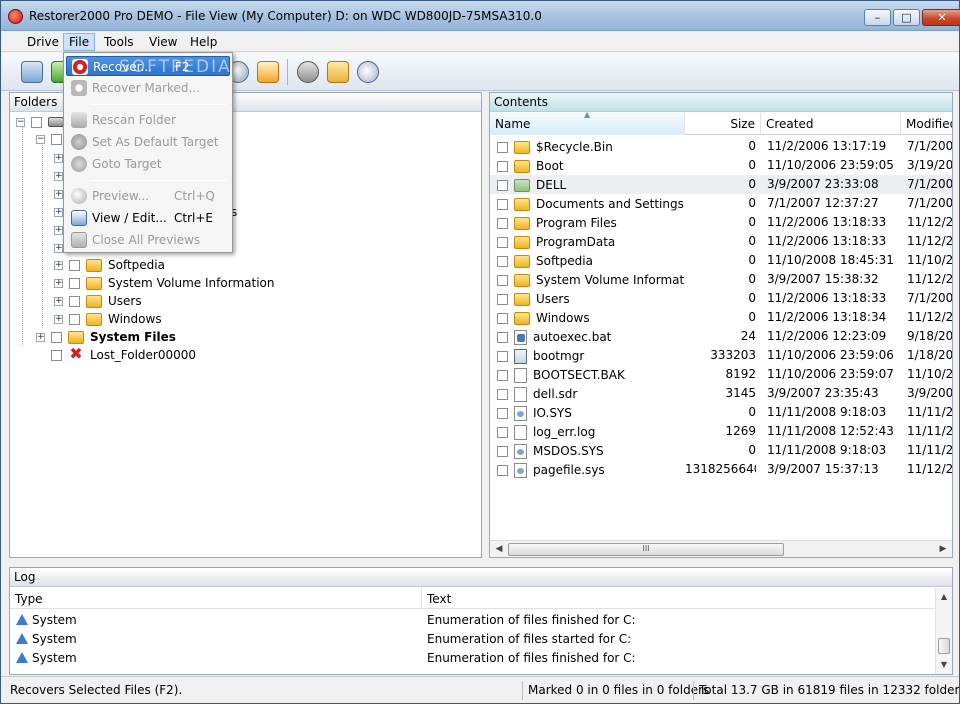  What do you see at coordinates (906, 17) in the screenshot?
I see `maximize-button: □` at bounding box center [906, 17].